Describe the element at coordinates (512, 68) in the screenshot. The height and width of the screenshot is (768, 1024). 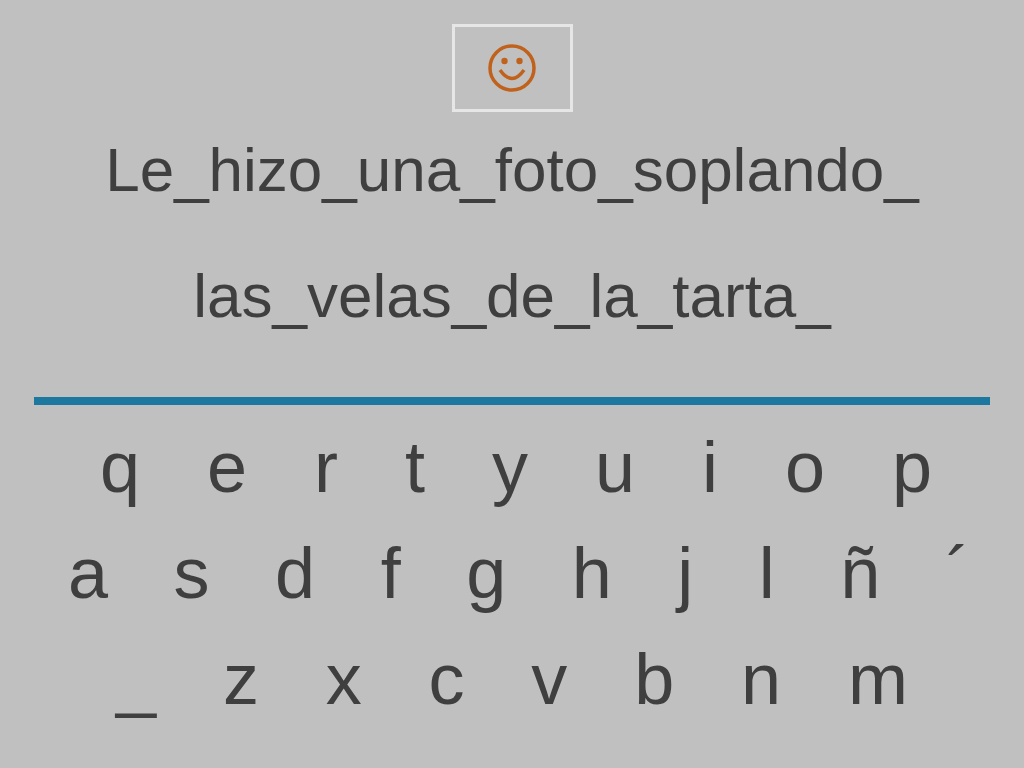
I see `smiley-icon` at that location.